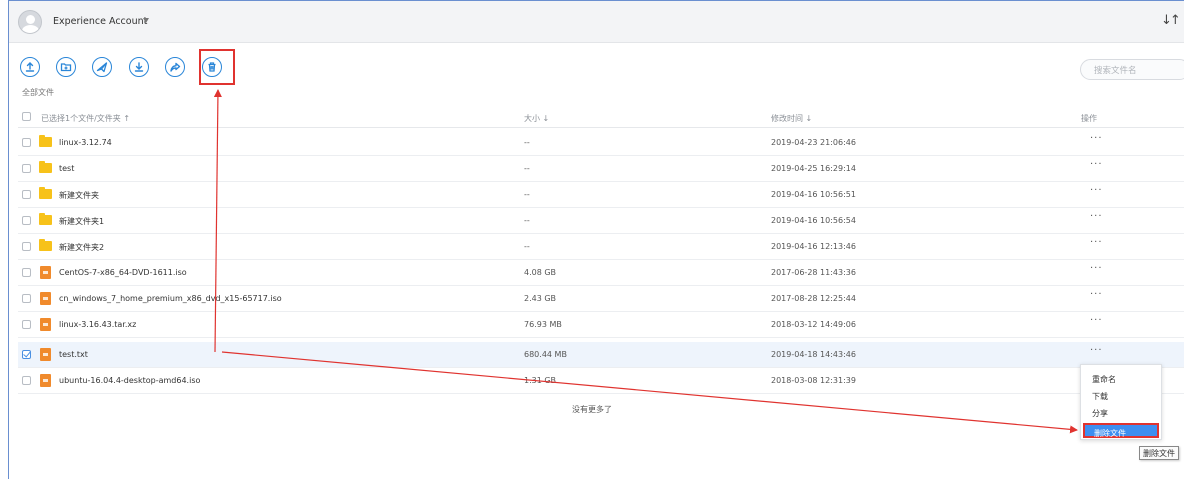 The image size is (1184, 479). I want to click on download-button, so click(139, 67).